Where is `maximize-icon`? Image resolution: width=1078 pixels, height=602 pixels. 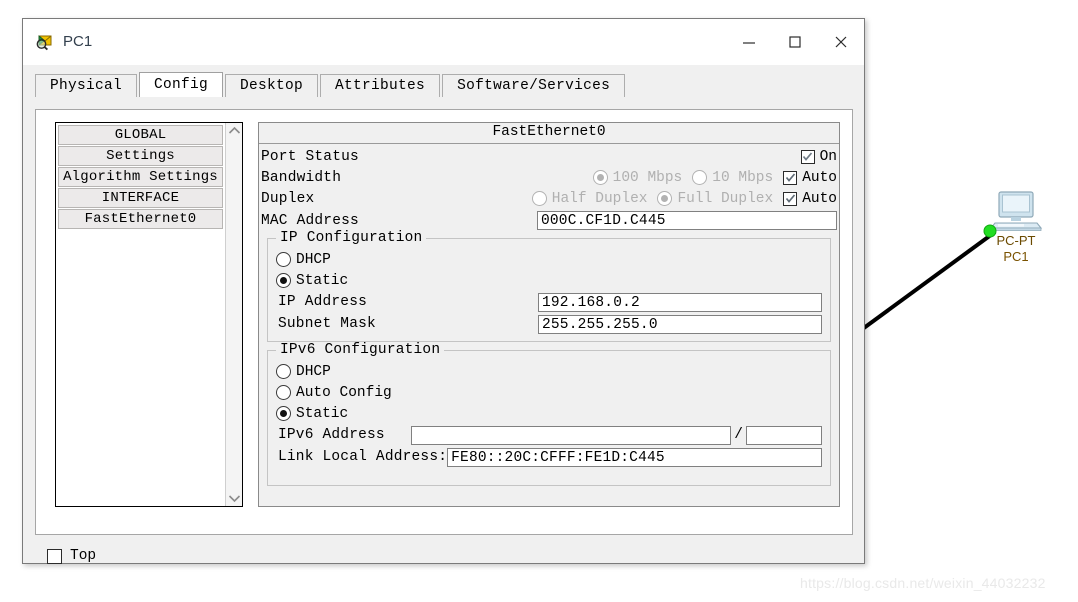
maximize-icon is located at coordinates (795, 41).